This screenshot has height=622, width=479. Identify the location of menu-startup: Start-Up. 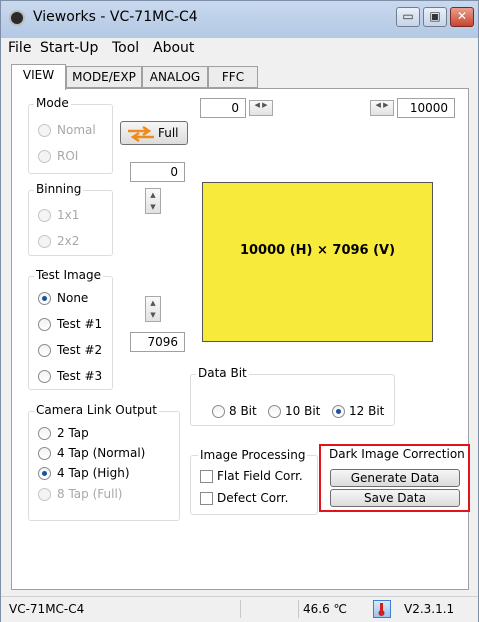
(69, 48).